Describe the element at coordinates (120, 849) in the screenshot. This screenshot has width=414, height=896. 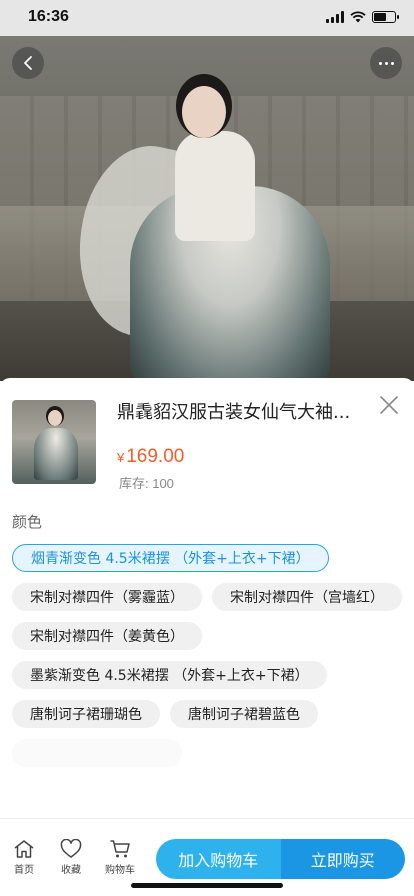
I see `cart-icon` at that location.